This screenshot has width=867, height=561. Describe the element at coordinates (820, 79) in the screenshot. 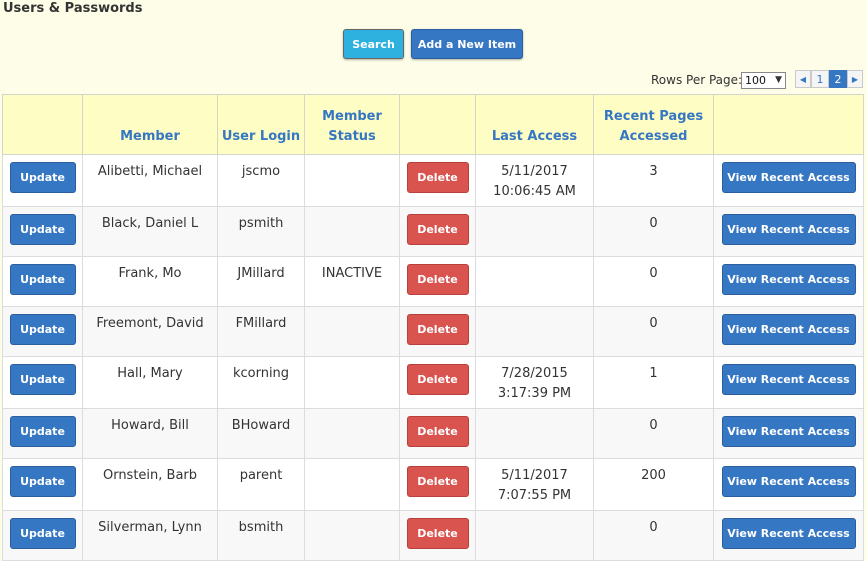

I see `page-link-1: 1` at that location.